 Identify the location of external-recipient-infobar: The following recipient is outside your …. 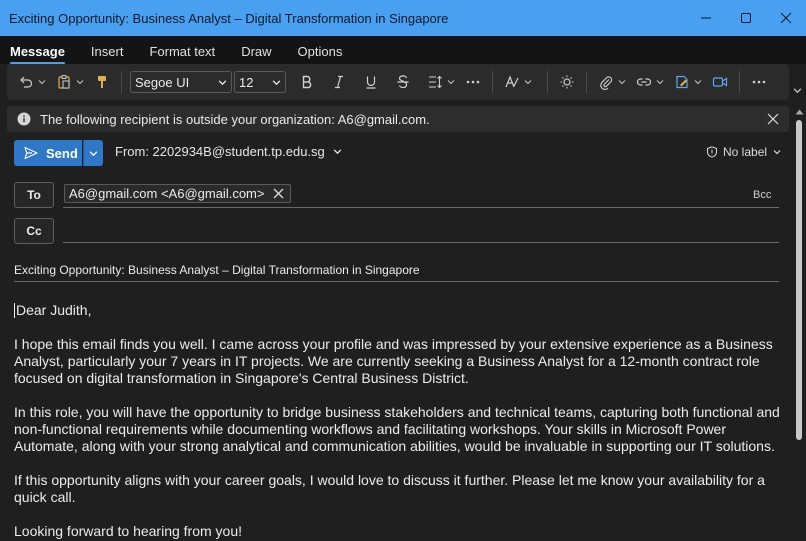
(398, 119).